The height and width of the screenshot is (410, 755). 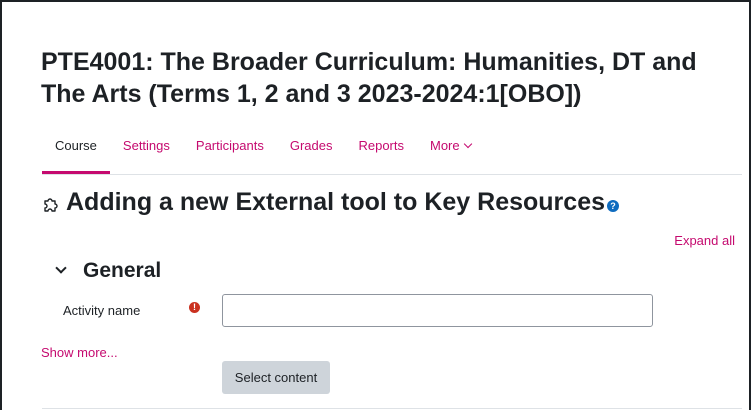 I want to click on nav-item-more: More, so click(x=450, y=147).